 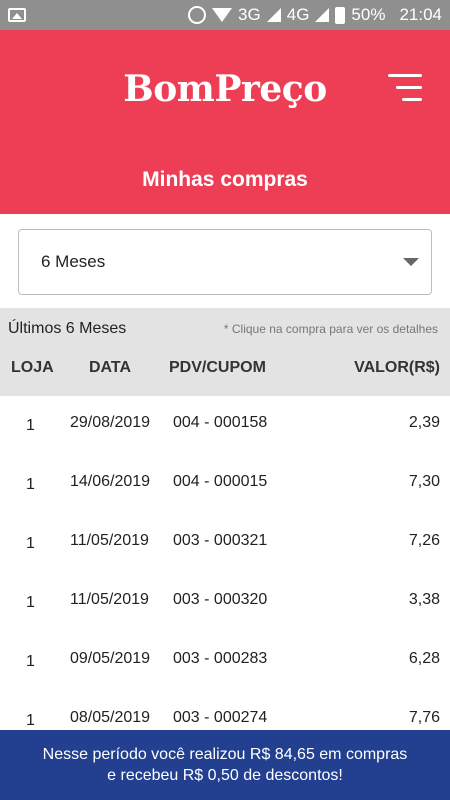 What do you see at coordinates (249, 14) in the screenshot?
I see `network-label-3g: 3G` at bounding box center [249, 14].